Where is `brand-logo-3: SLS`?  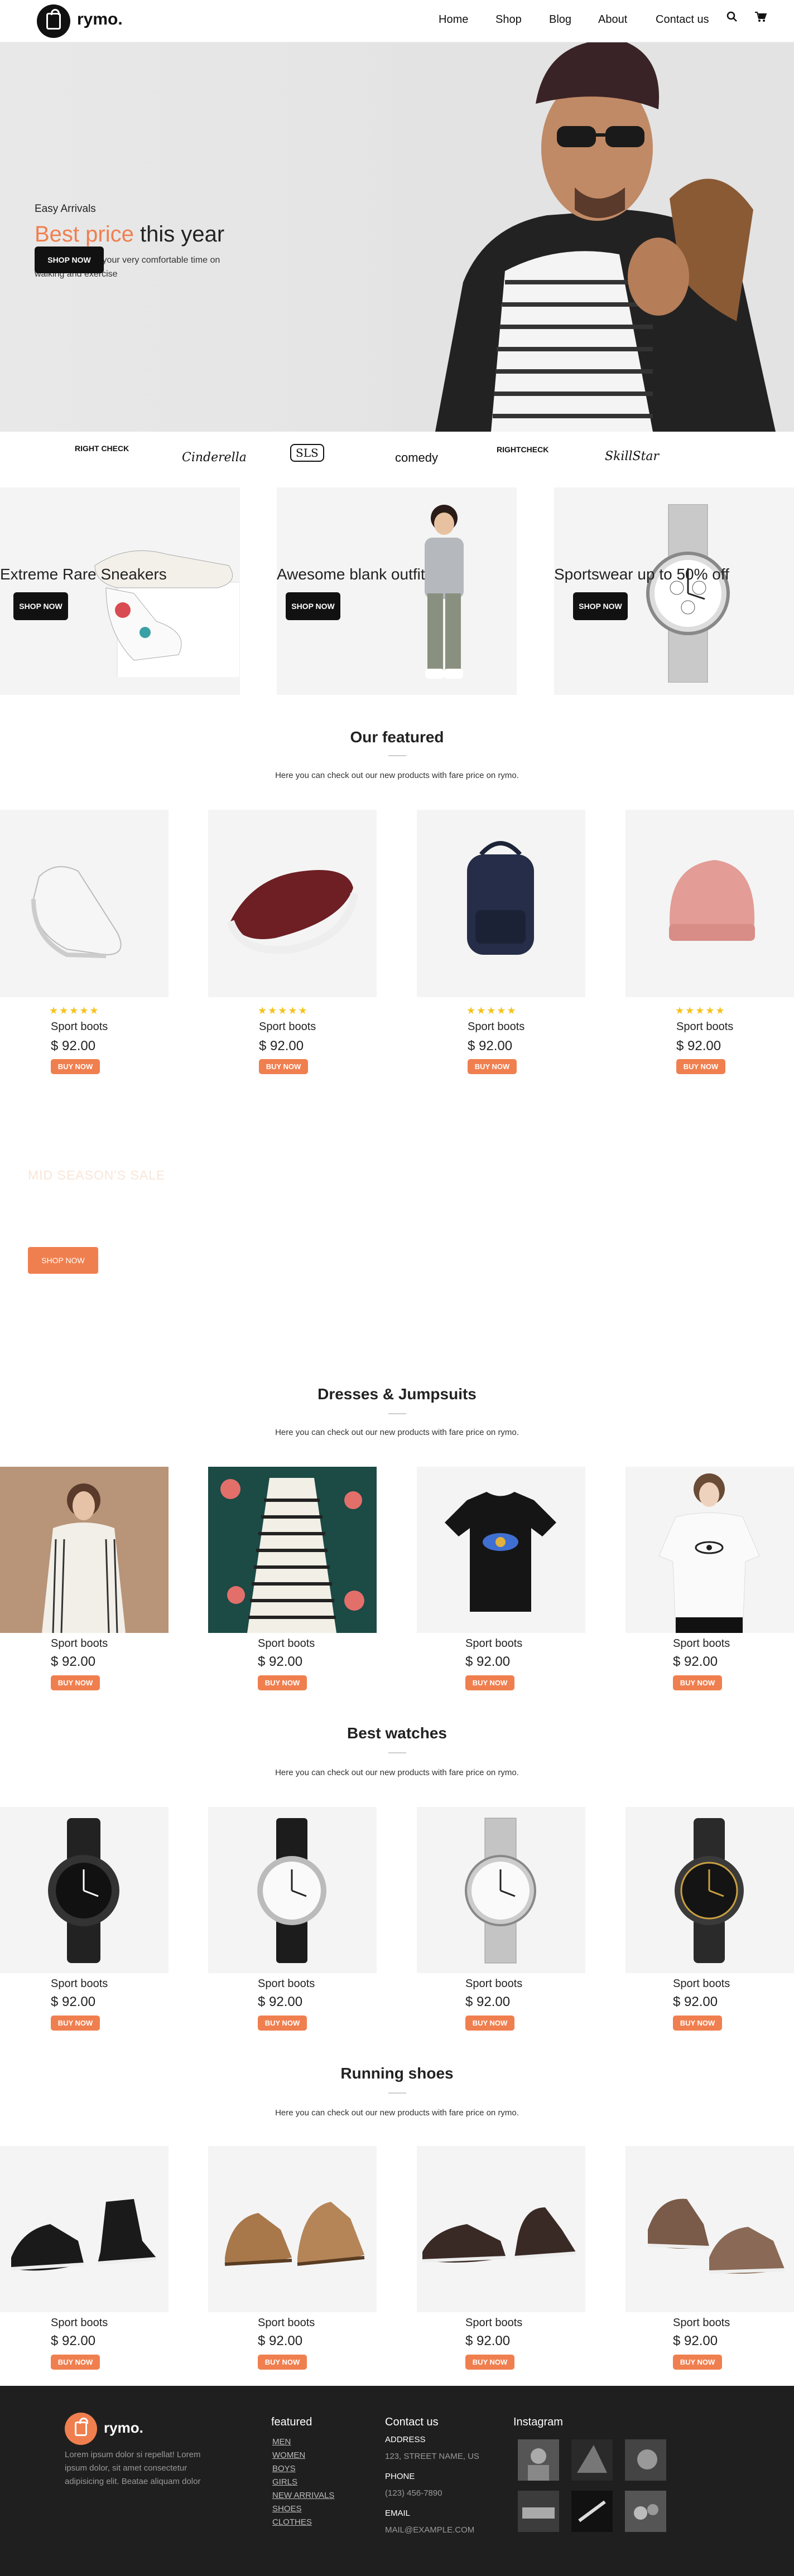
brand-logo-3: SLS is located at coordinates (307, 453).